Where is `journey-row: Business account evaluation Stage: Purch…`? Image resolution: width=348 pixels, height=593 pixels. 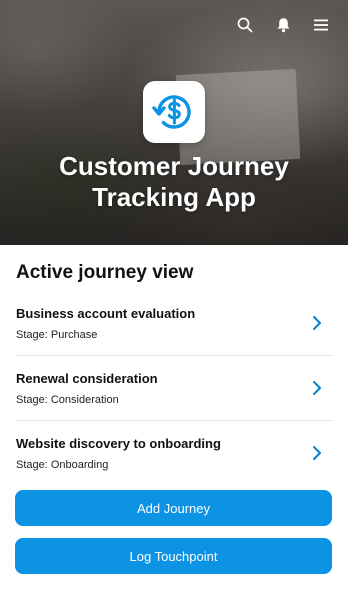 journey-row: Business account evaluation Stage: Purch… is located at coordinates (174, 323).